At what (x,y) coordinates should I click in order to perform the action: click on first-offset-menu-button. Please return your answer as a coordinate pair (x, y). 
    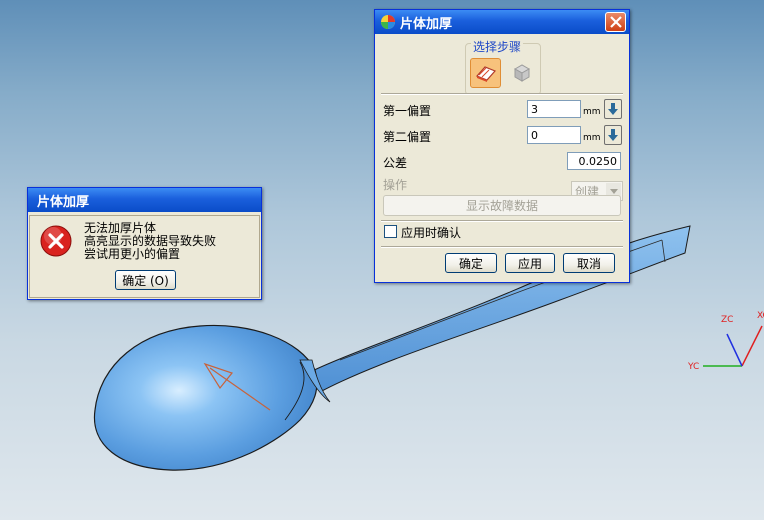
    Looking at the image, I should click on (613, 109).